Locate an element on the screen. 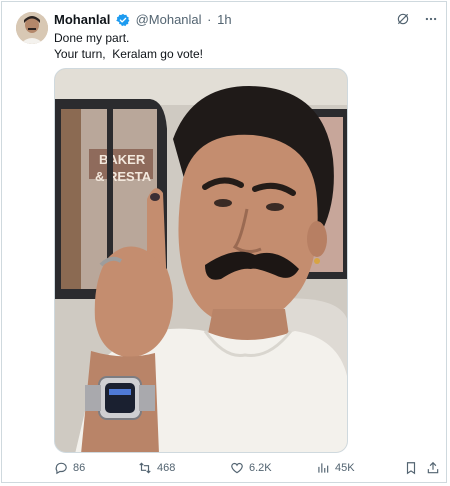  share-icon is located at coordinates (433, 468).